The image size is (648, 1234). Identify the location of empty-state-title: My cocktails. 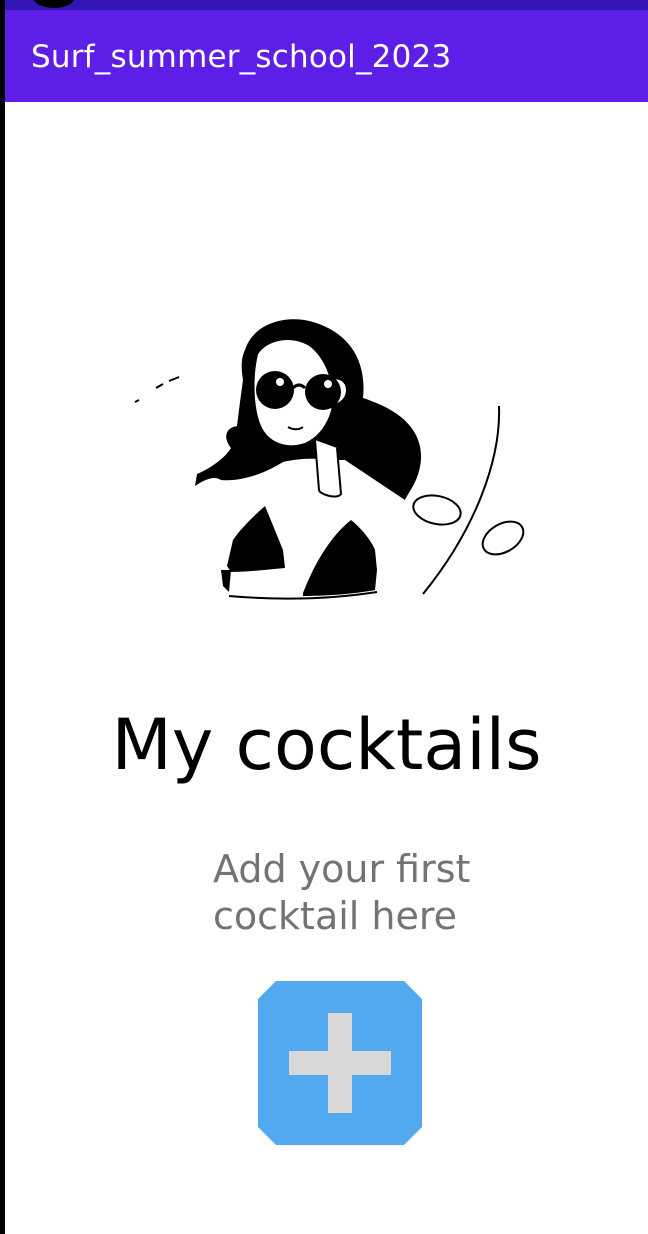
(326, 745).